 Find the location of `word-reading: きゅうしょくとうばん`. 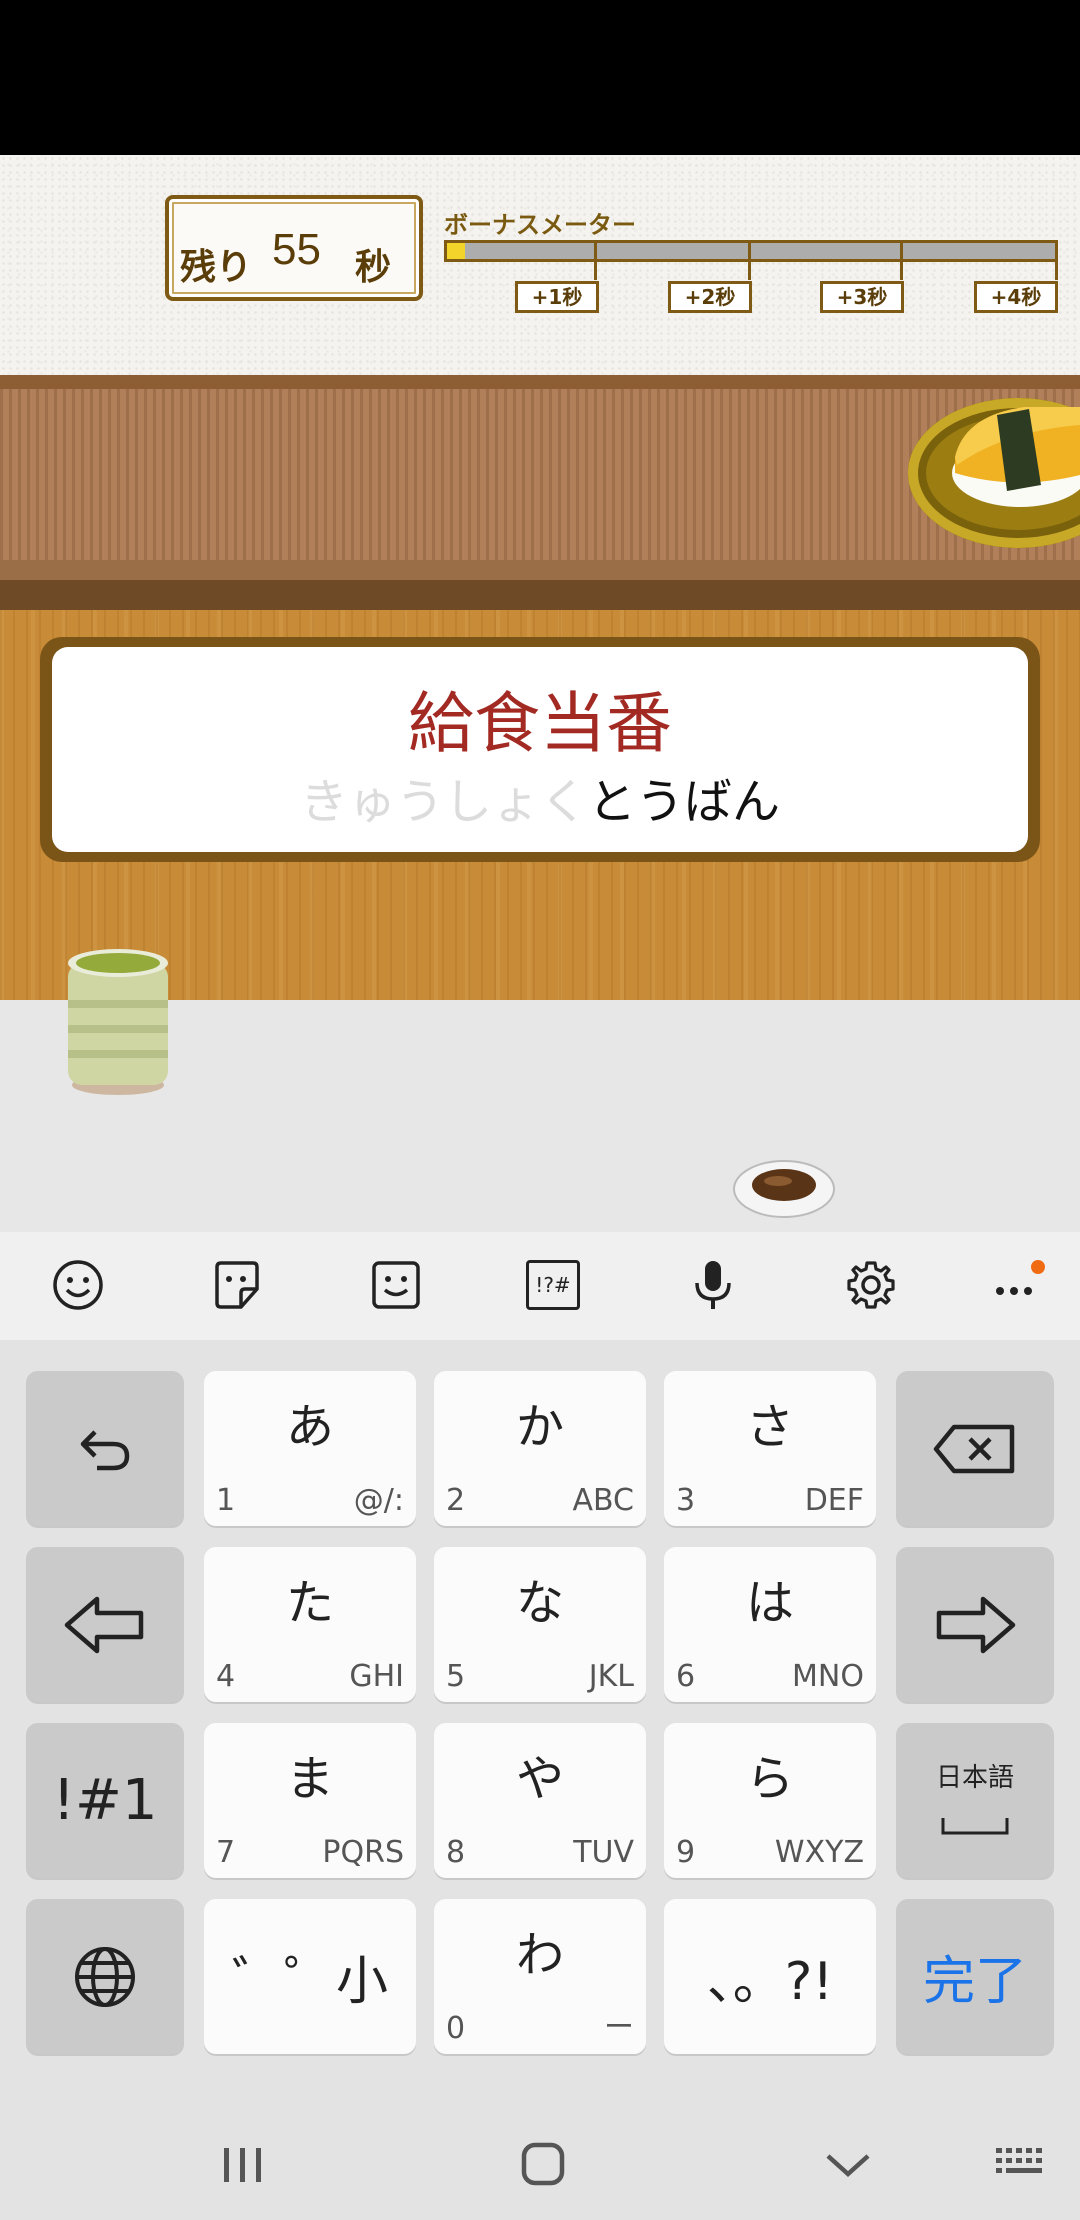

word-reading: きゅうしょくとうばん is located at coordinates (540, 797).